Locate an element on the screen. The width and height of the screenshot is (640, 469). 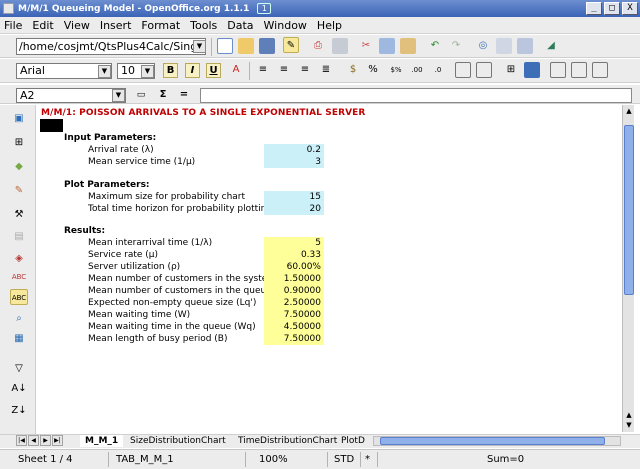
result-value-cell: 0.90000 is located at coordinates (294, 291).